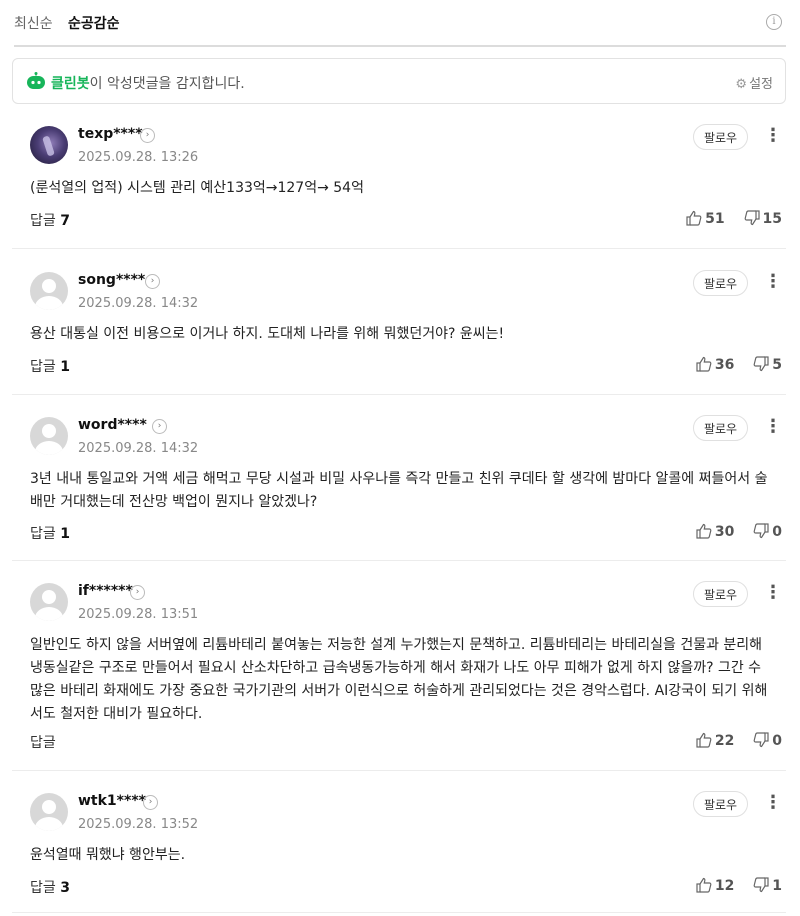 This screenshot has height=916, width=800. Describe the element at coordinates (70, 84) in the screenshot. I see `cleanbot-brand: 클린봇` at that location.